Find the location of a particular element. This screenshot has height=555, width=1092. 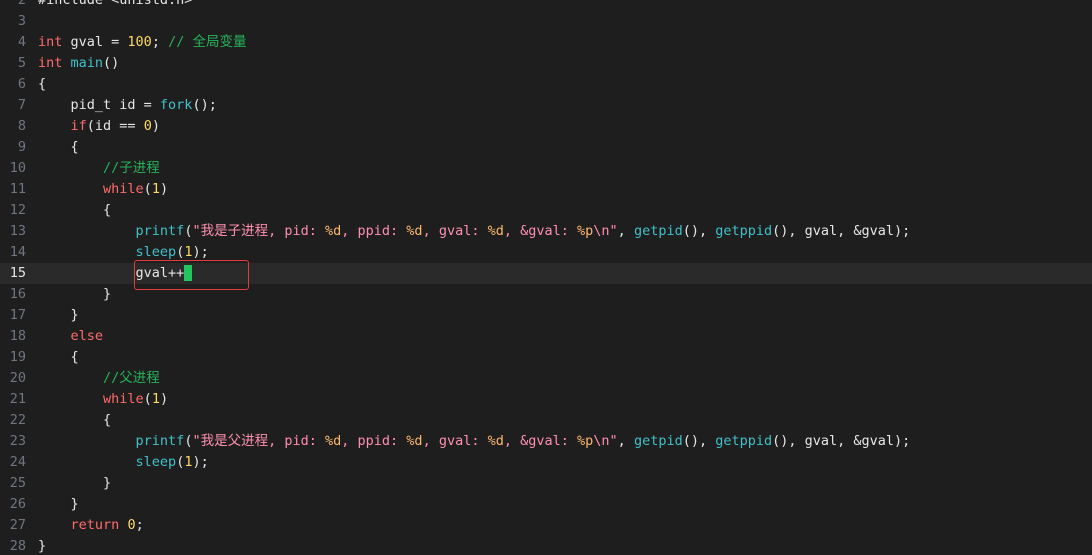

code-line: 27 return 0; is located at coordinates (546, 525).